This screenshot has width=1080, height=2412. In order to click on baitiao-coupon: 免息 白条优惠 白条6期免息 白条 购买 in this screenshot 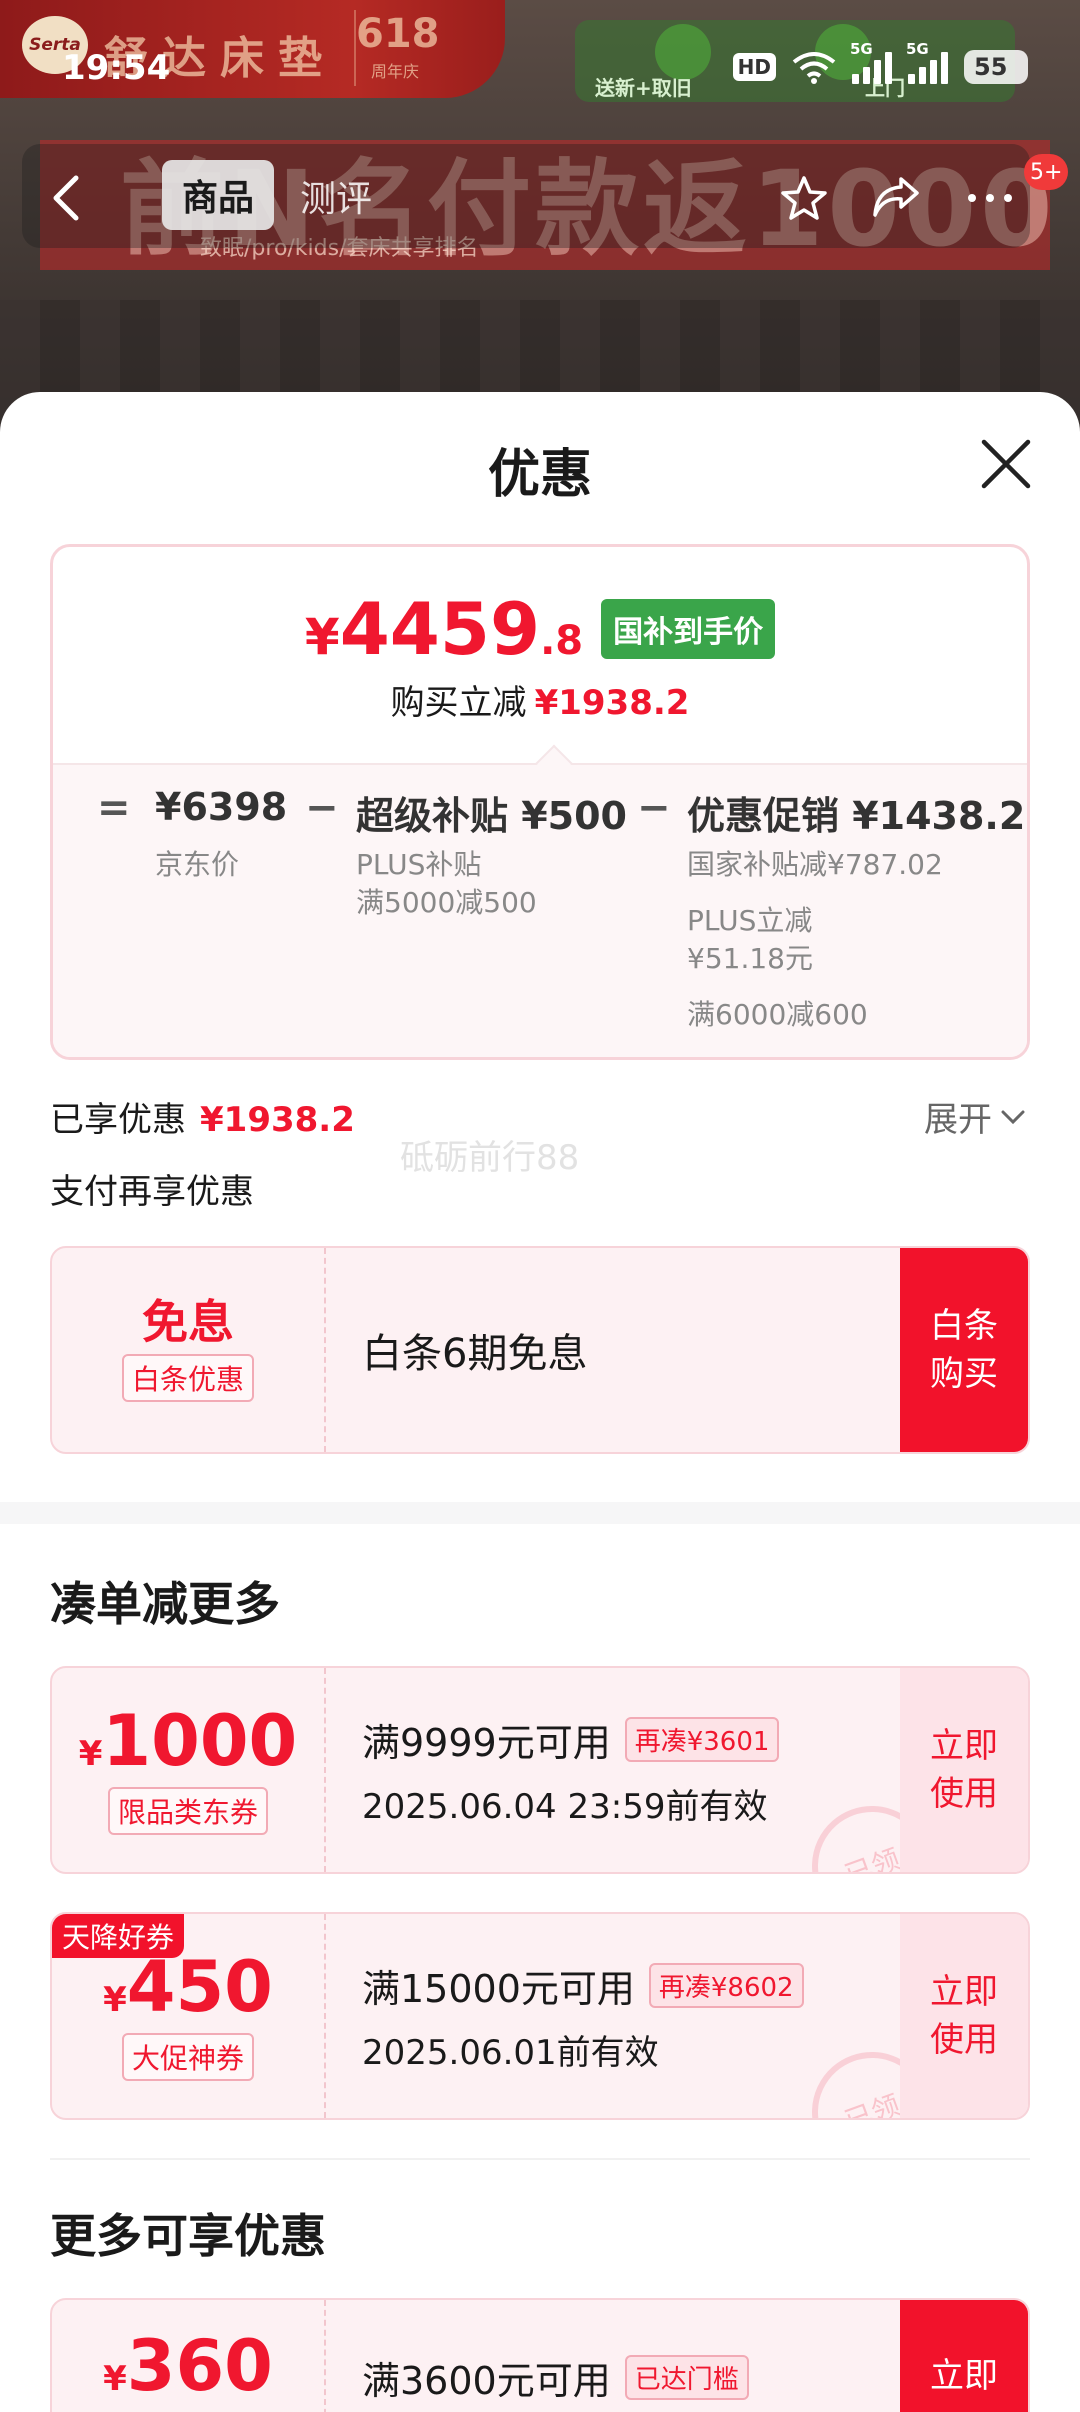, I will do `click(540, 1350)`.